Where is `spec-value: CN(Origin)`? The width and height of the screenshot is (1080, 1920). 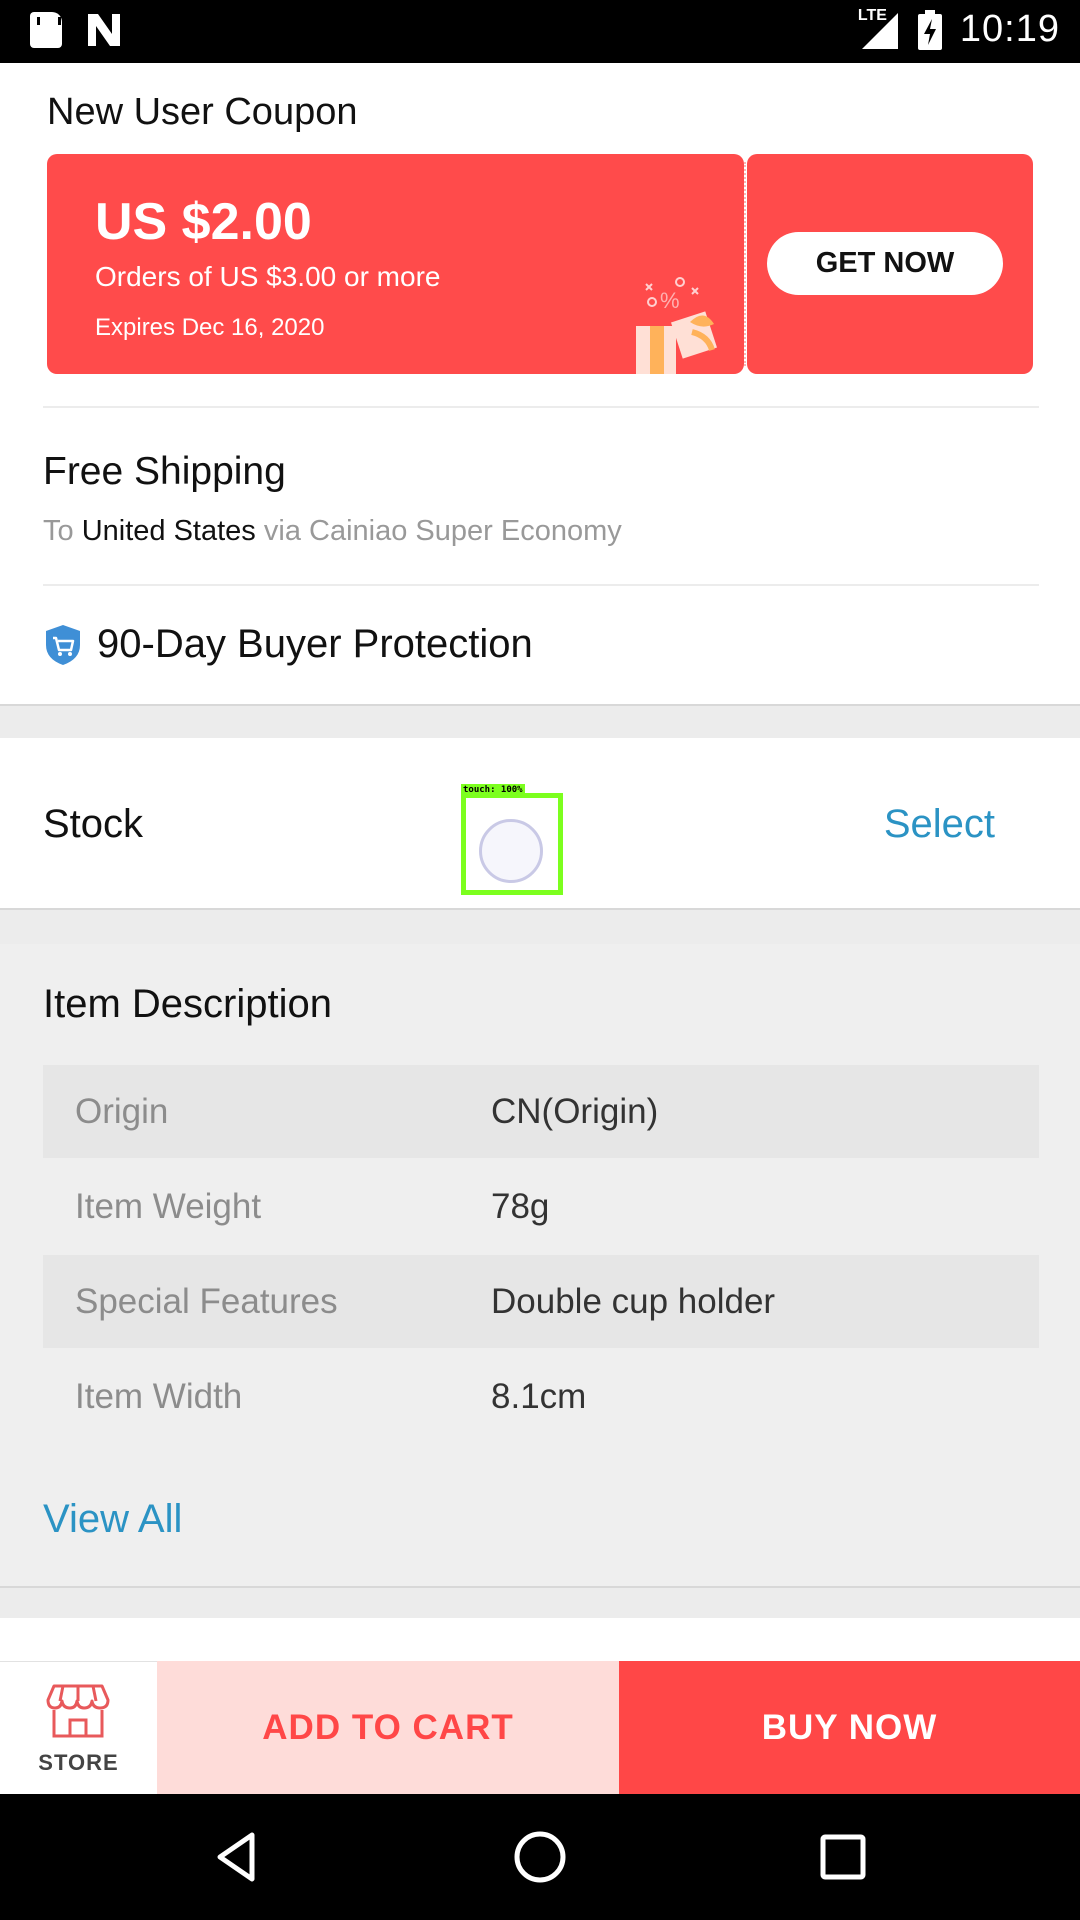 spec-value: CN(Origin) is located at coordinates (575, 1111).